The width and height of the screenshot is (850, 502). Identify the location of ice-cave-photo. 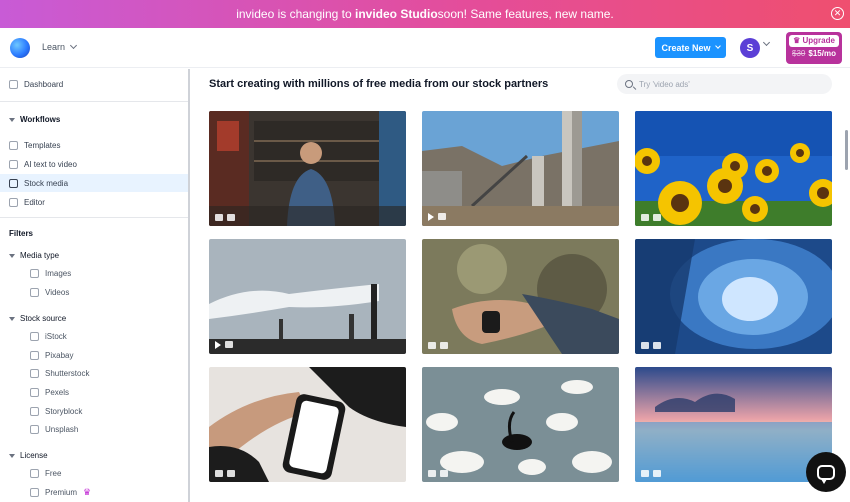
(733, 296).